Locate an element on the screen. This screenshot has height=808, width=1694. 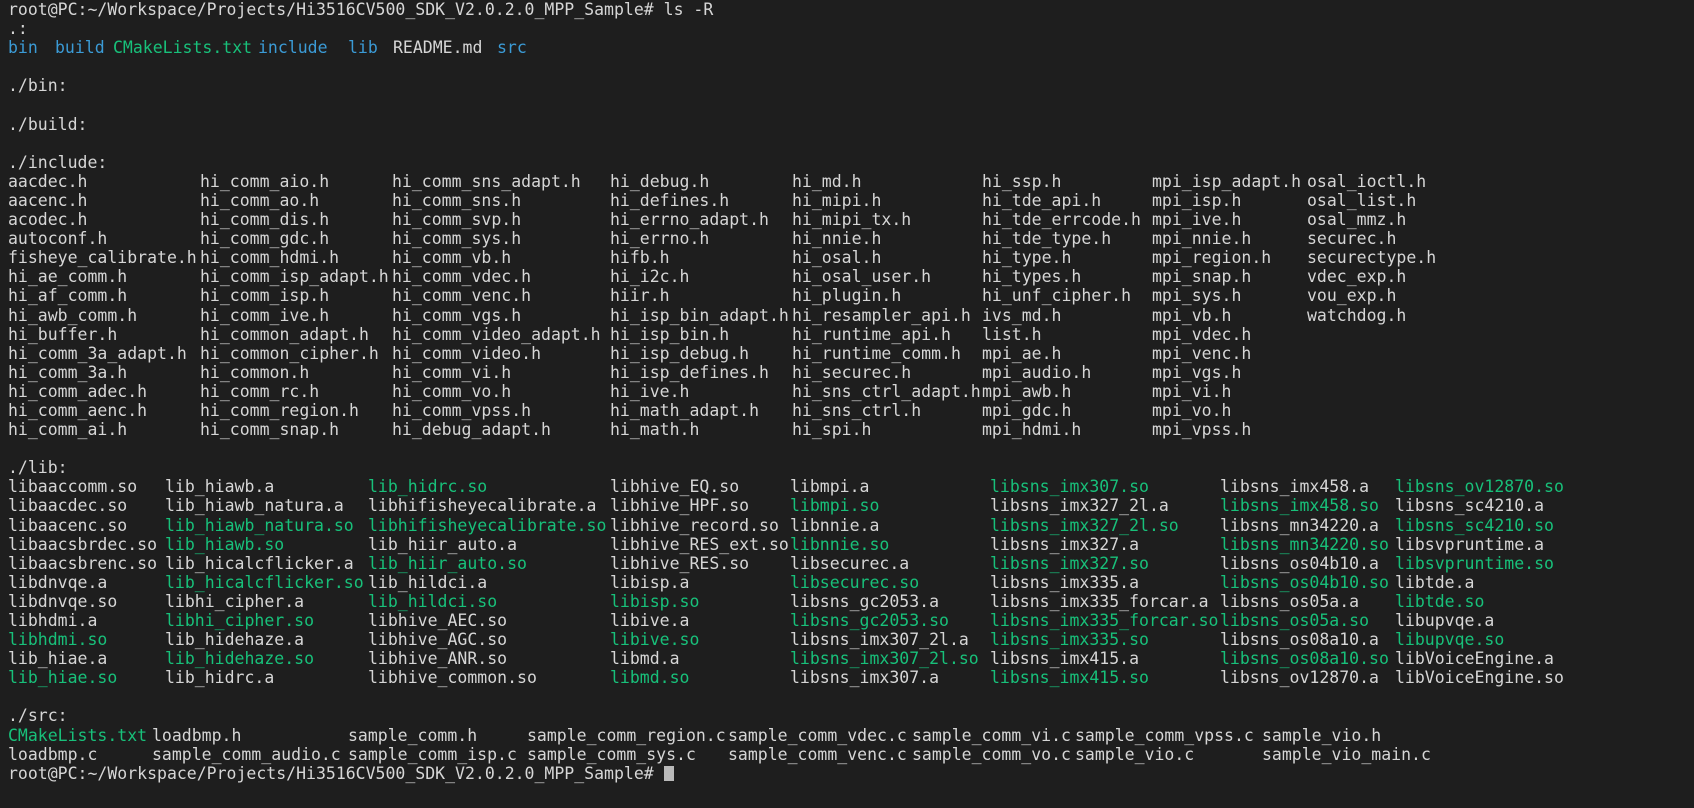
include-file-item: mpi_audio.h is located at coordinates (1036, 372).